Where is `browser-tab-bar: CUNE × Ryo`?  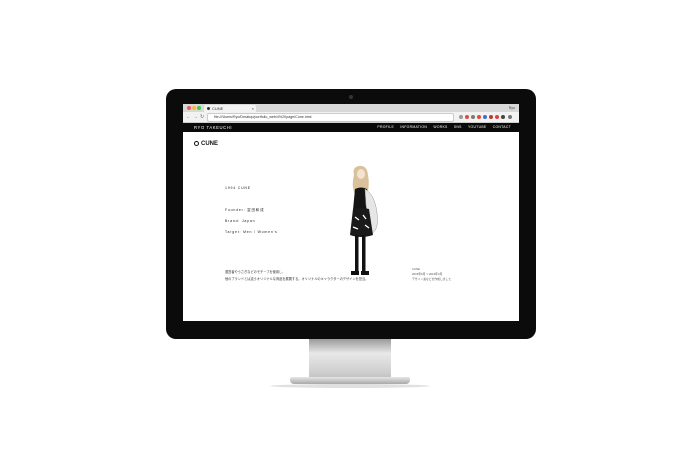 browser-tab-bar: CUNE × Ryo is located at coordinates (351, 108).